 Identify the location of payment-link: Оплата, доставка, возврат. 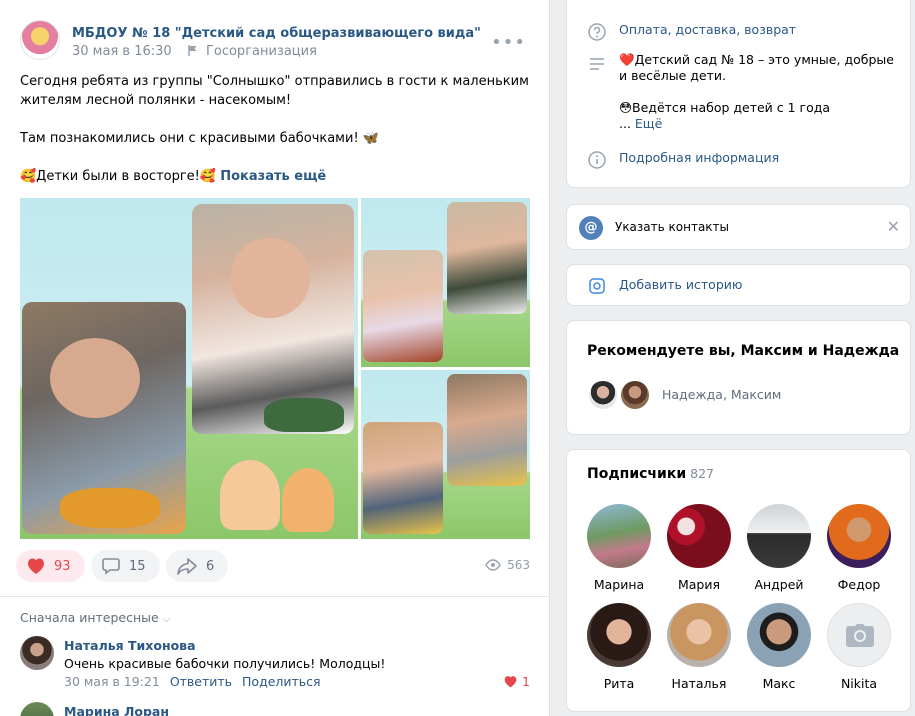
(707, 29).